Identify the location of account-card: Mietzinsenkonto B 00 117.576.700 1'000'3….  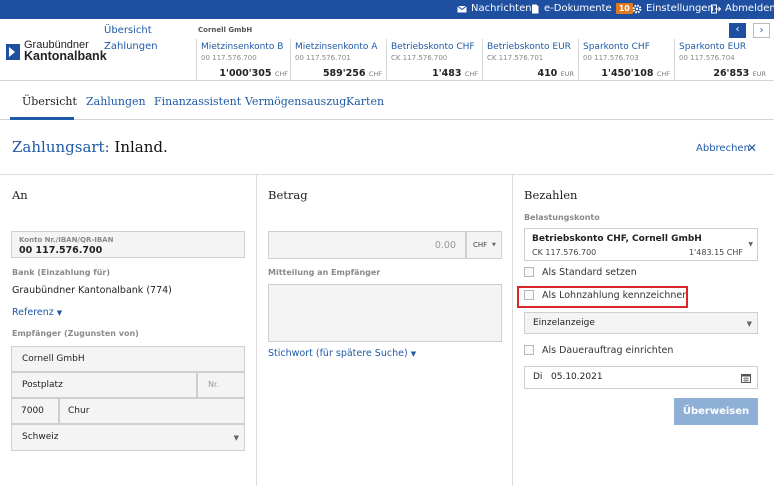
(244, 60).